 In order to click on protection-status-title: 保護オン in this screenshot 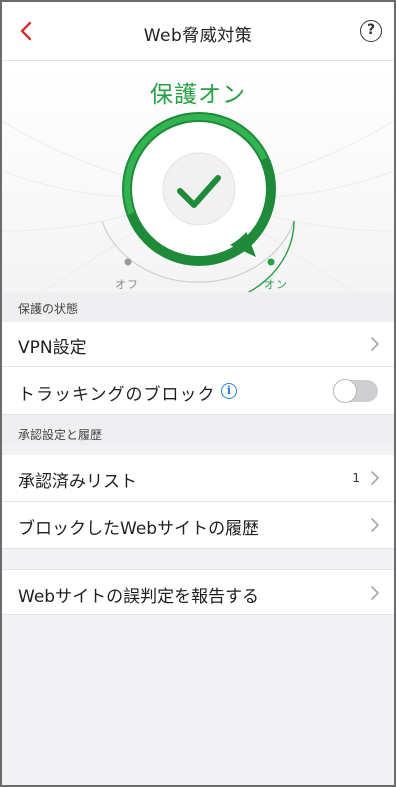, I will do `click(198, 95)`.